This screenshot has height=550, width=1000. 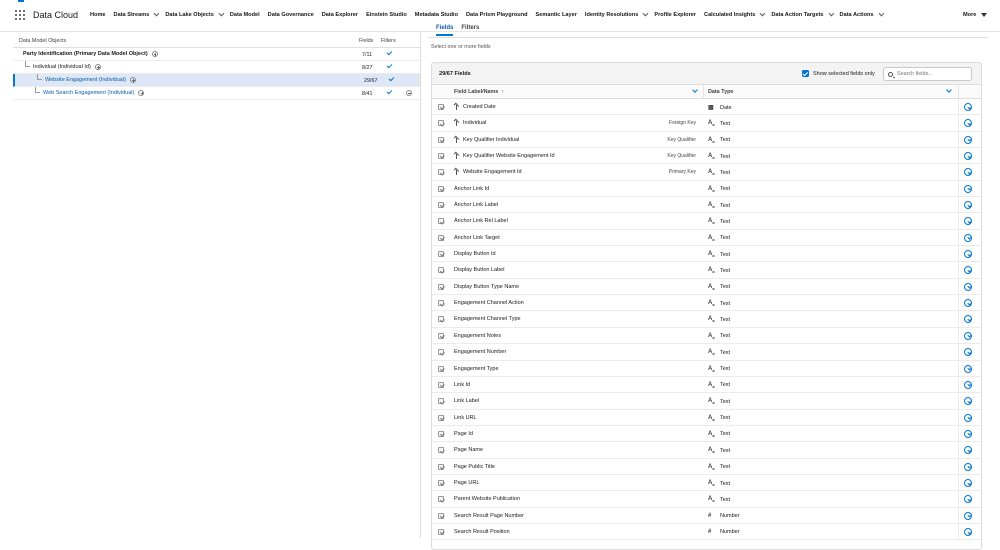 What do you see at coordinates (445, 30) in the screenshot?
I see `tab-fields: Fields` at bounding box center [445, 30].